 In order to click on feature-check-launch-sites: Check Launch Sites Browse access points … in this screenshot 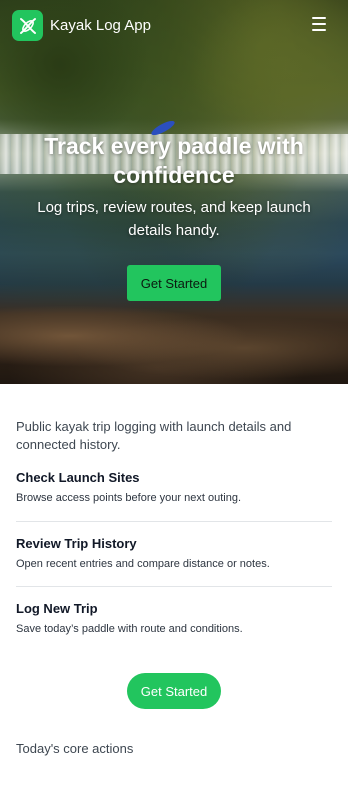, I will do `click(174, 487)`.